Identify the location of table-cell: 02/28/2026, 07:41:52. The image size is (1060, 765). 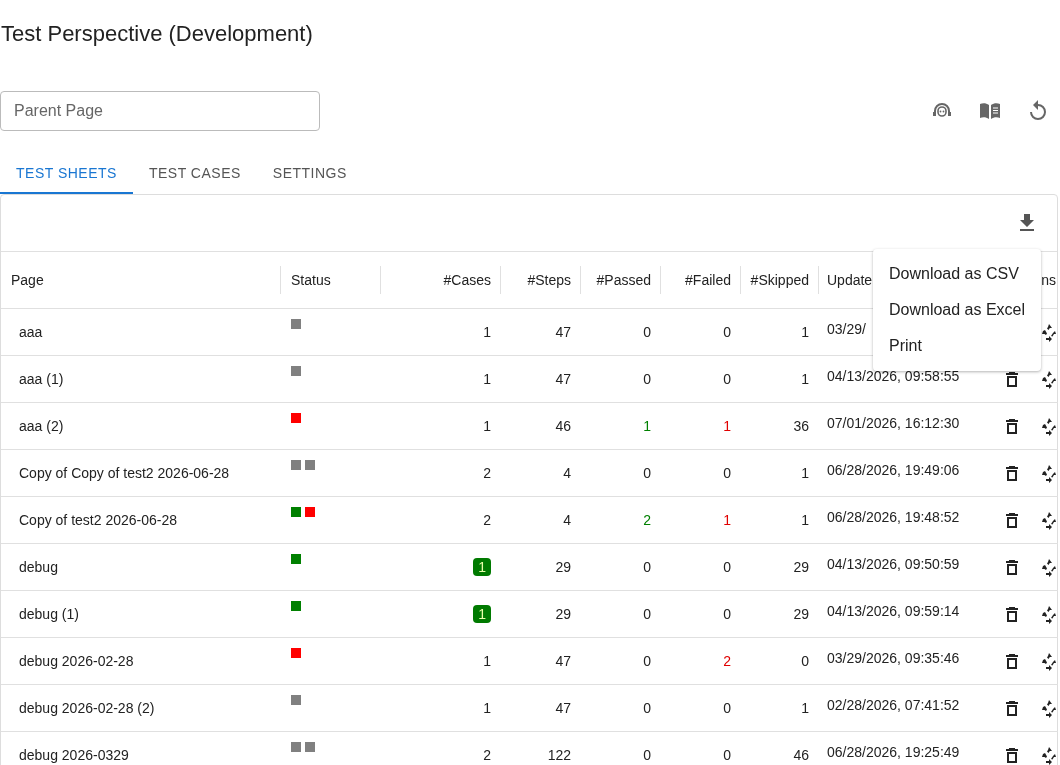
(893, 705).